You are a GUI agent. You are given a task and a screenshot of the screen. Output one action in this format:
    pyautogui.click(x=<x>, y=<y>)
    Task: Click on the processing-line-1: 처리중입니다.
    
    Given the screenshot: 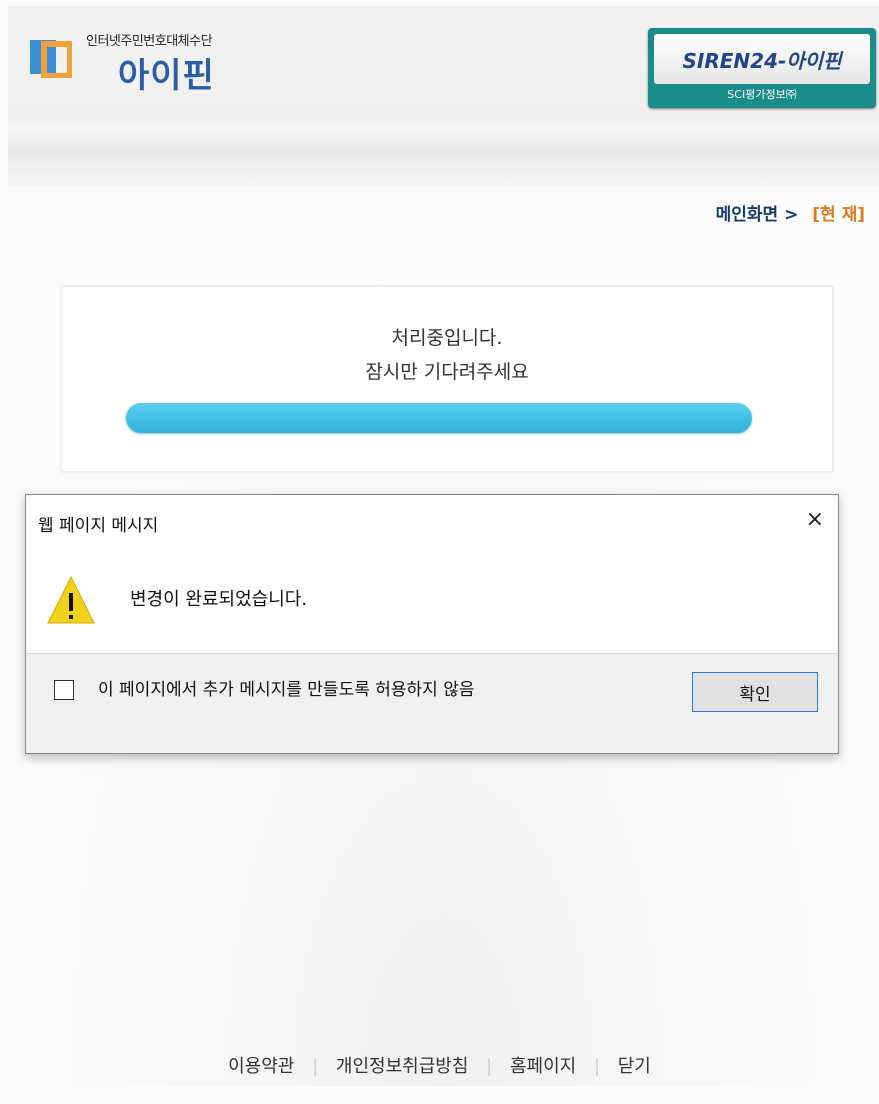 What is the action you would take?
    pyautogui.click(x=447, y=338)
    